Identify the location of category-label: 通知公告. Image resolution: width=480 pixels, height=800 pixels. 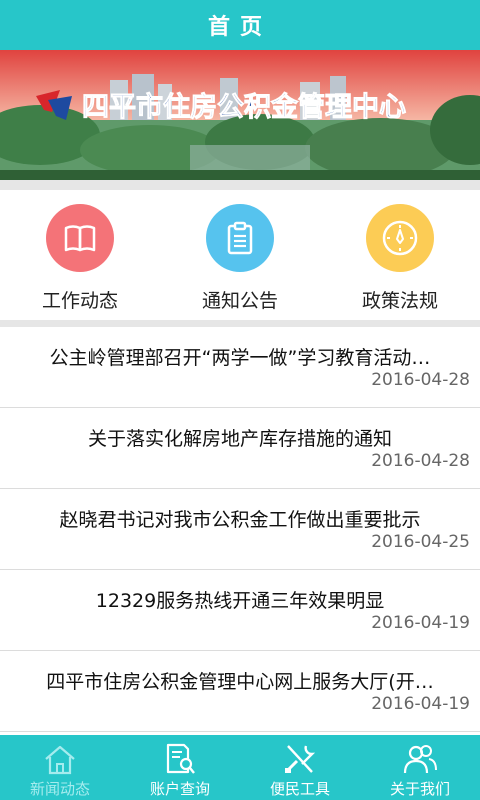
(239, 301).